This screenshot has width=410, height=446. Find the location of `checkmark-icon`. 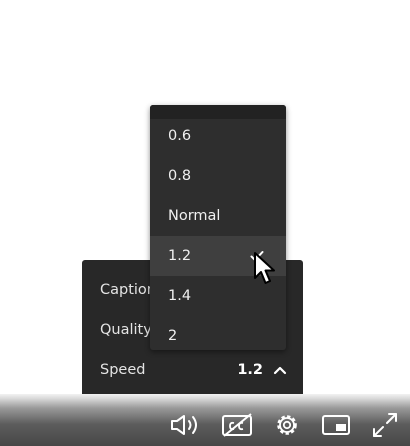

checkmark-icon is located at coordinates (257, 256).